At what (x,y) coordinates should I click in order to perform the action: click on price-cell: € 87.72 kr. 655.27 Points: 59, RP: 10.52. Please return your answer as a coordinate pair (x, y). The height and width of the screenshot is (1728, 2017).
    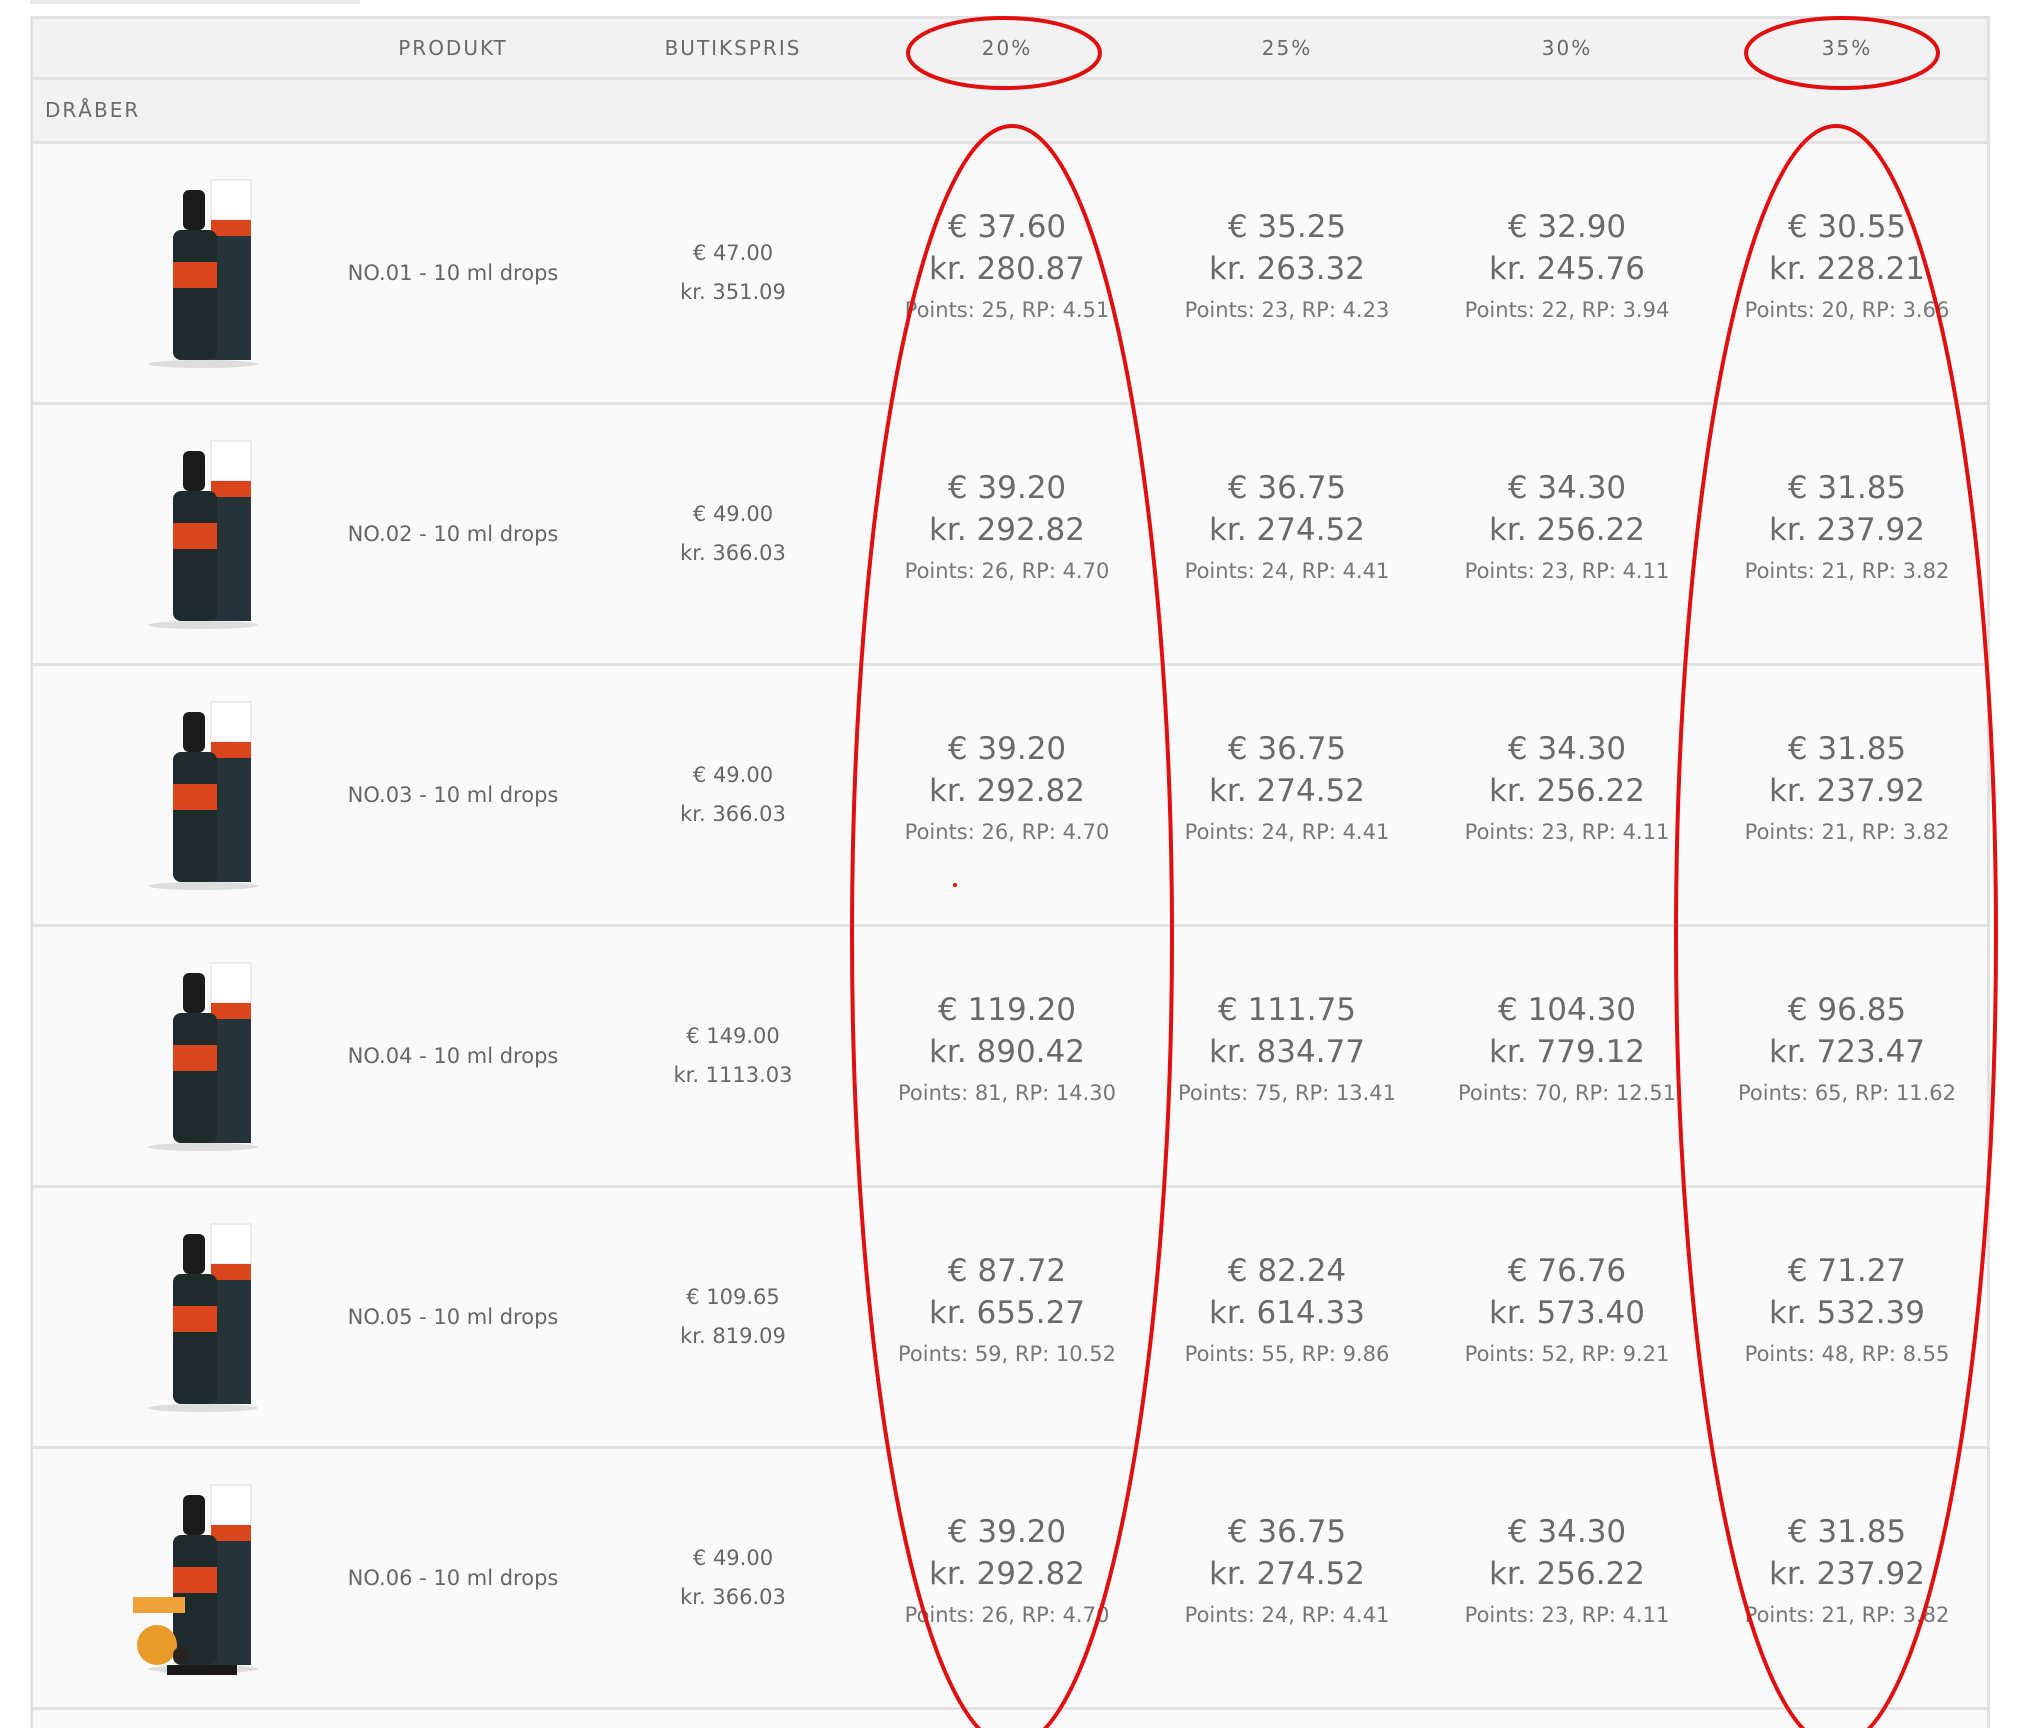
    Looking at the image, I should click on (1007, 1312).